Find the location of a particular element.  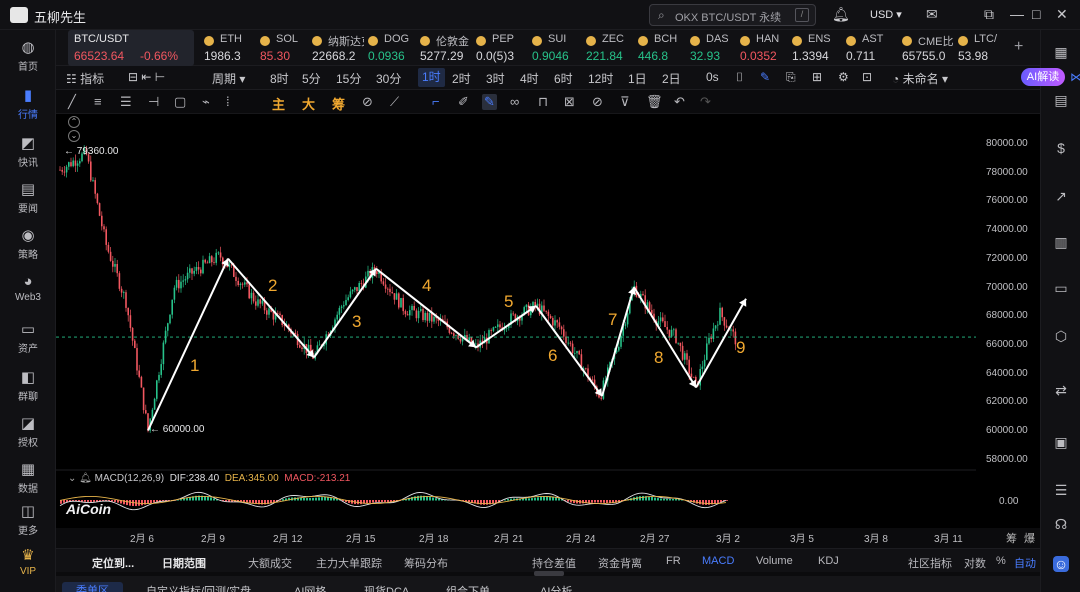

exchange-icon: ⇄ is located at coordinates (1061, 390).